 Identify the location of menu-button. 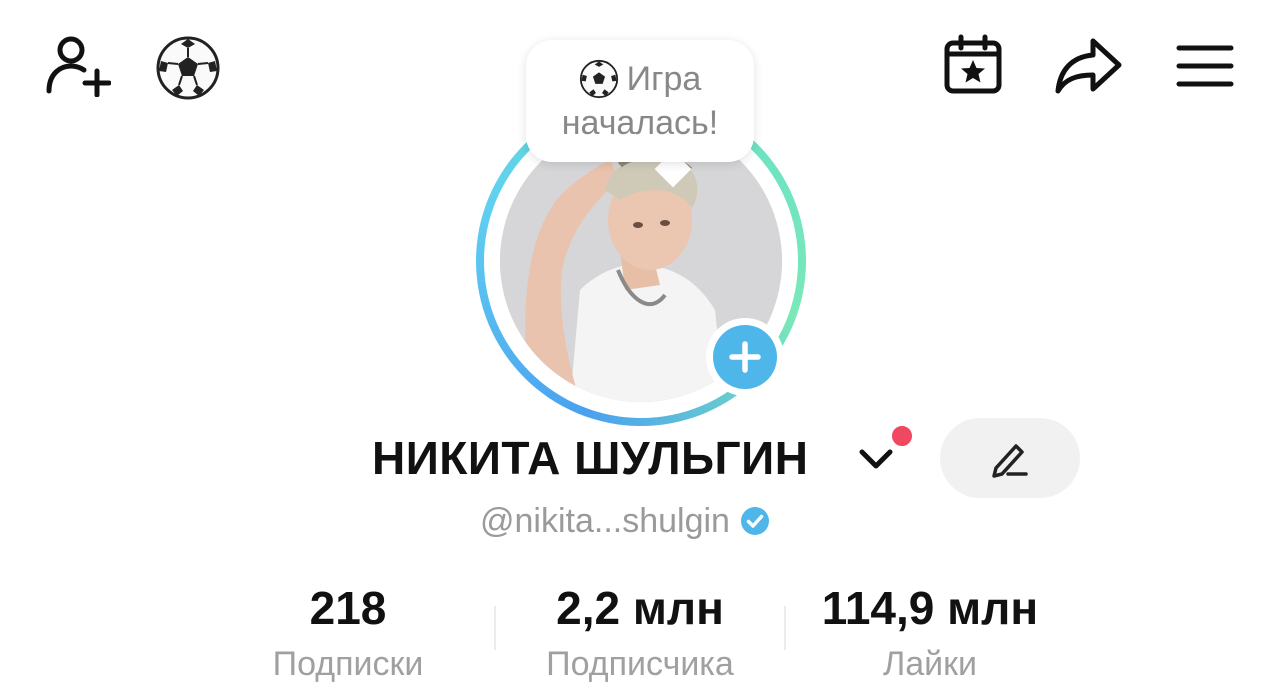
(1205, 66).